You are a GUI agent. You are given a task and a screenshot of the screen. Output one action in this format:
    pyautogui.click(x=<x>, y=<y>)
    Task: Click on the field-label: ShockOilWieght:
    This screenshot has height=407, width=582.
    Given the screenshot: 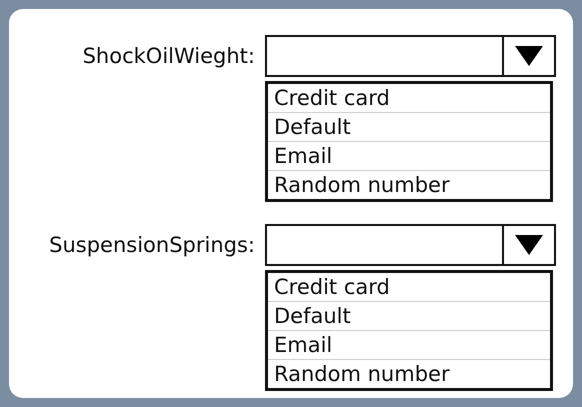 What is the action you would take?
    pyautogui.click(x=169, y=56)
    